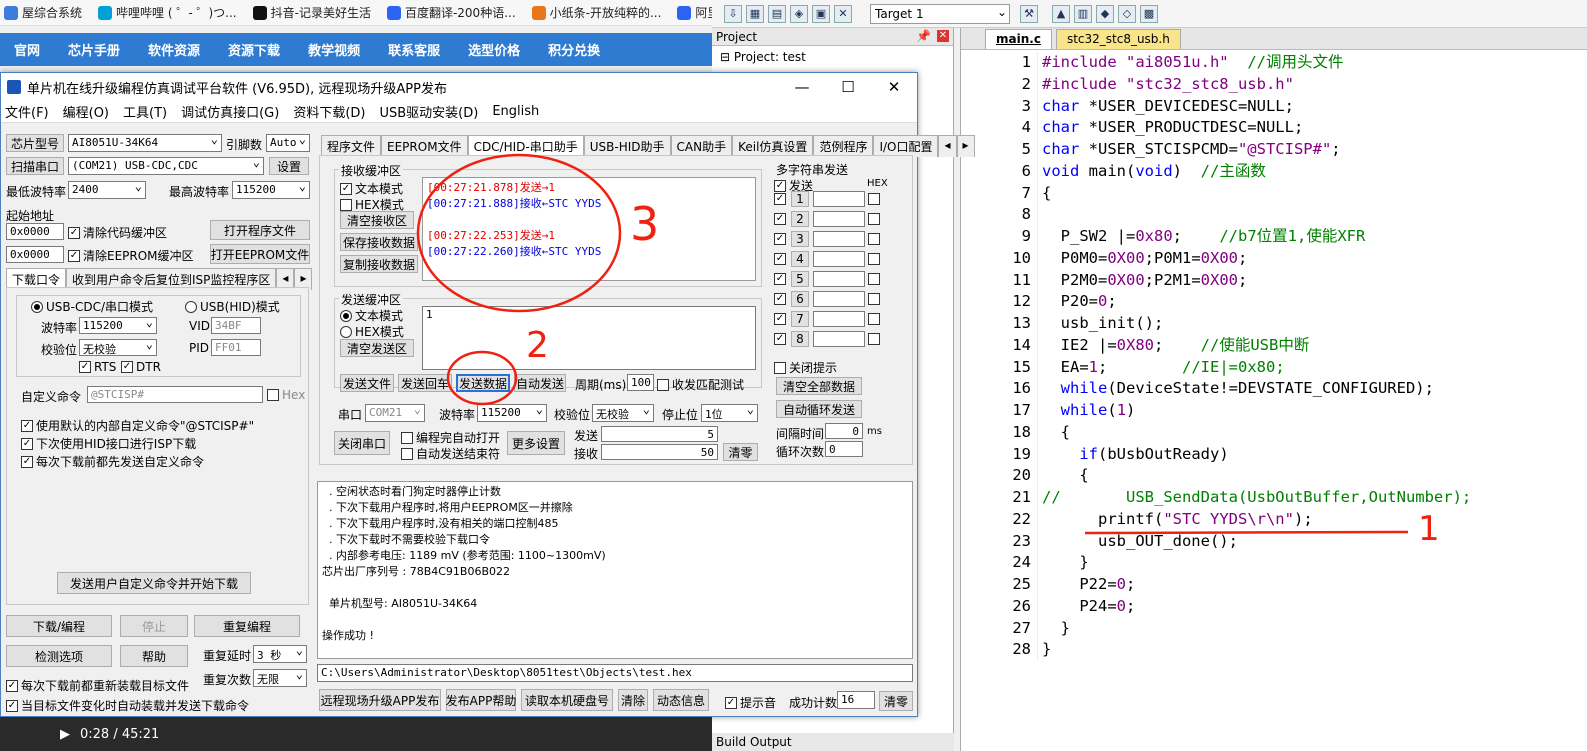  I want to click on rts-checkbox: ✓ RTS, so click(97, 367).